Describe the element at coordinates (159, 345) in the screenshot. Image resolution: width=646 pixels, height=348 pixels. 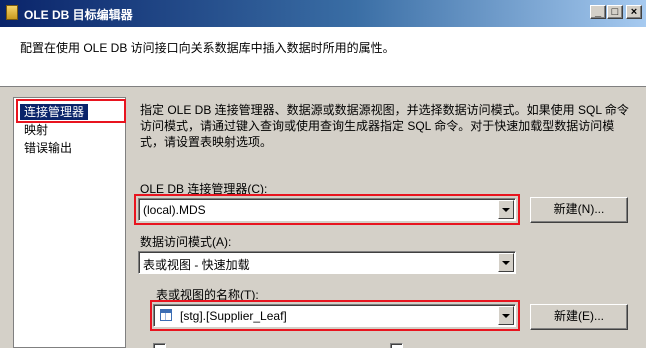
I see `option-checkbox-left` at that location.